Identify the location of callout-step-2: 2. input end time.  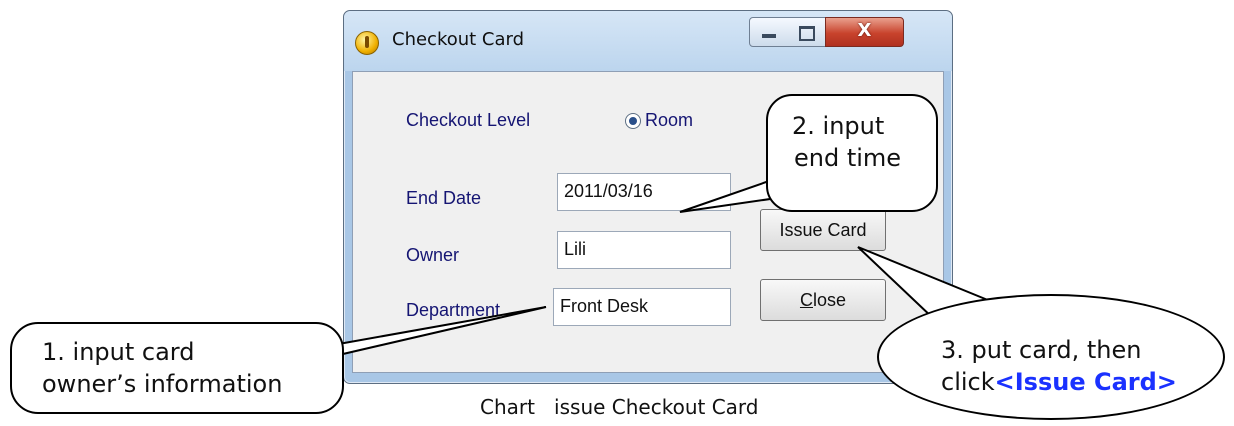
(852, 153).